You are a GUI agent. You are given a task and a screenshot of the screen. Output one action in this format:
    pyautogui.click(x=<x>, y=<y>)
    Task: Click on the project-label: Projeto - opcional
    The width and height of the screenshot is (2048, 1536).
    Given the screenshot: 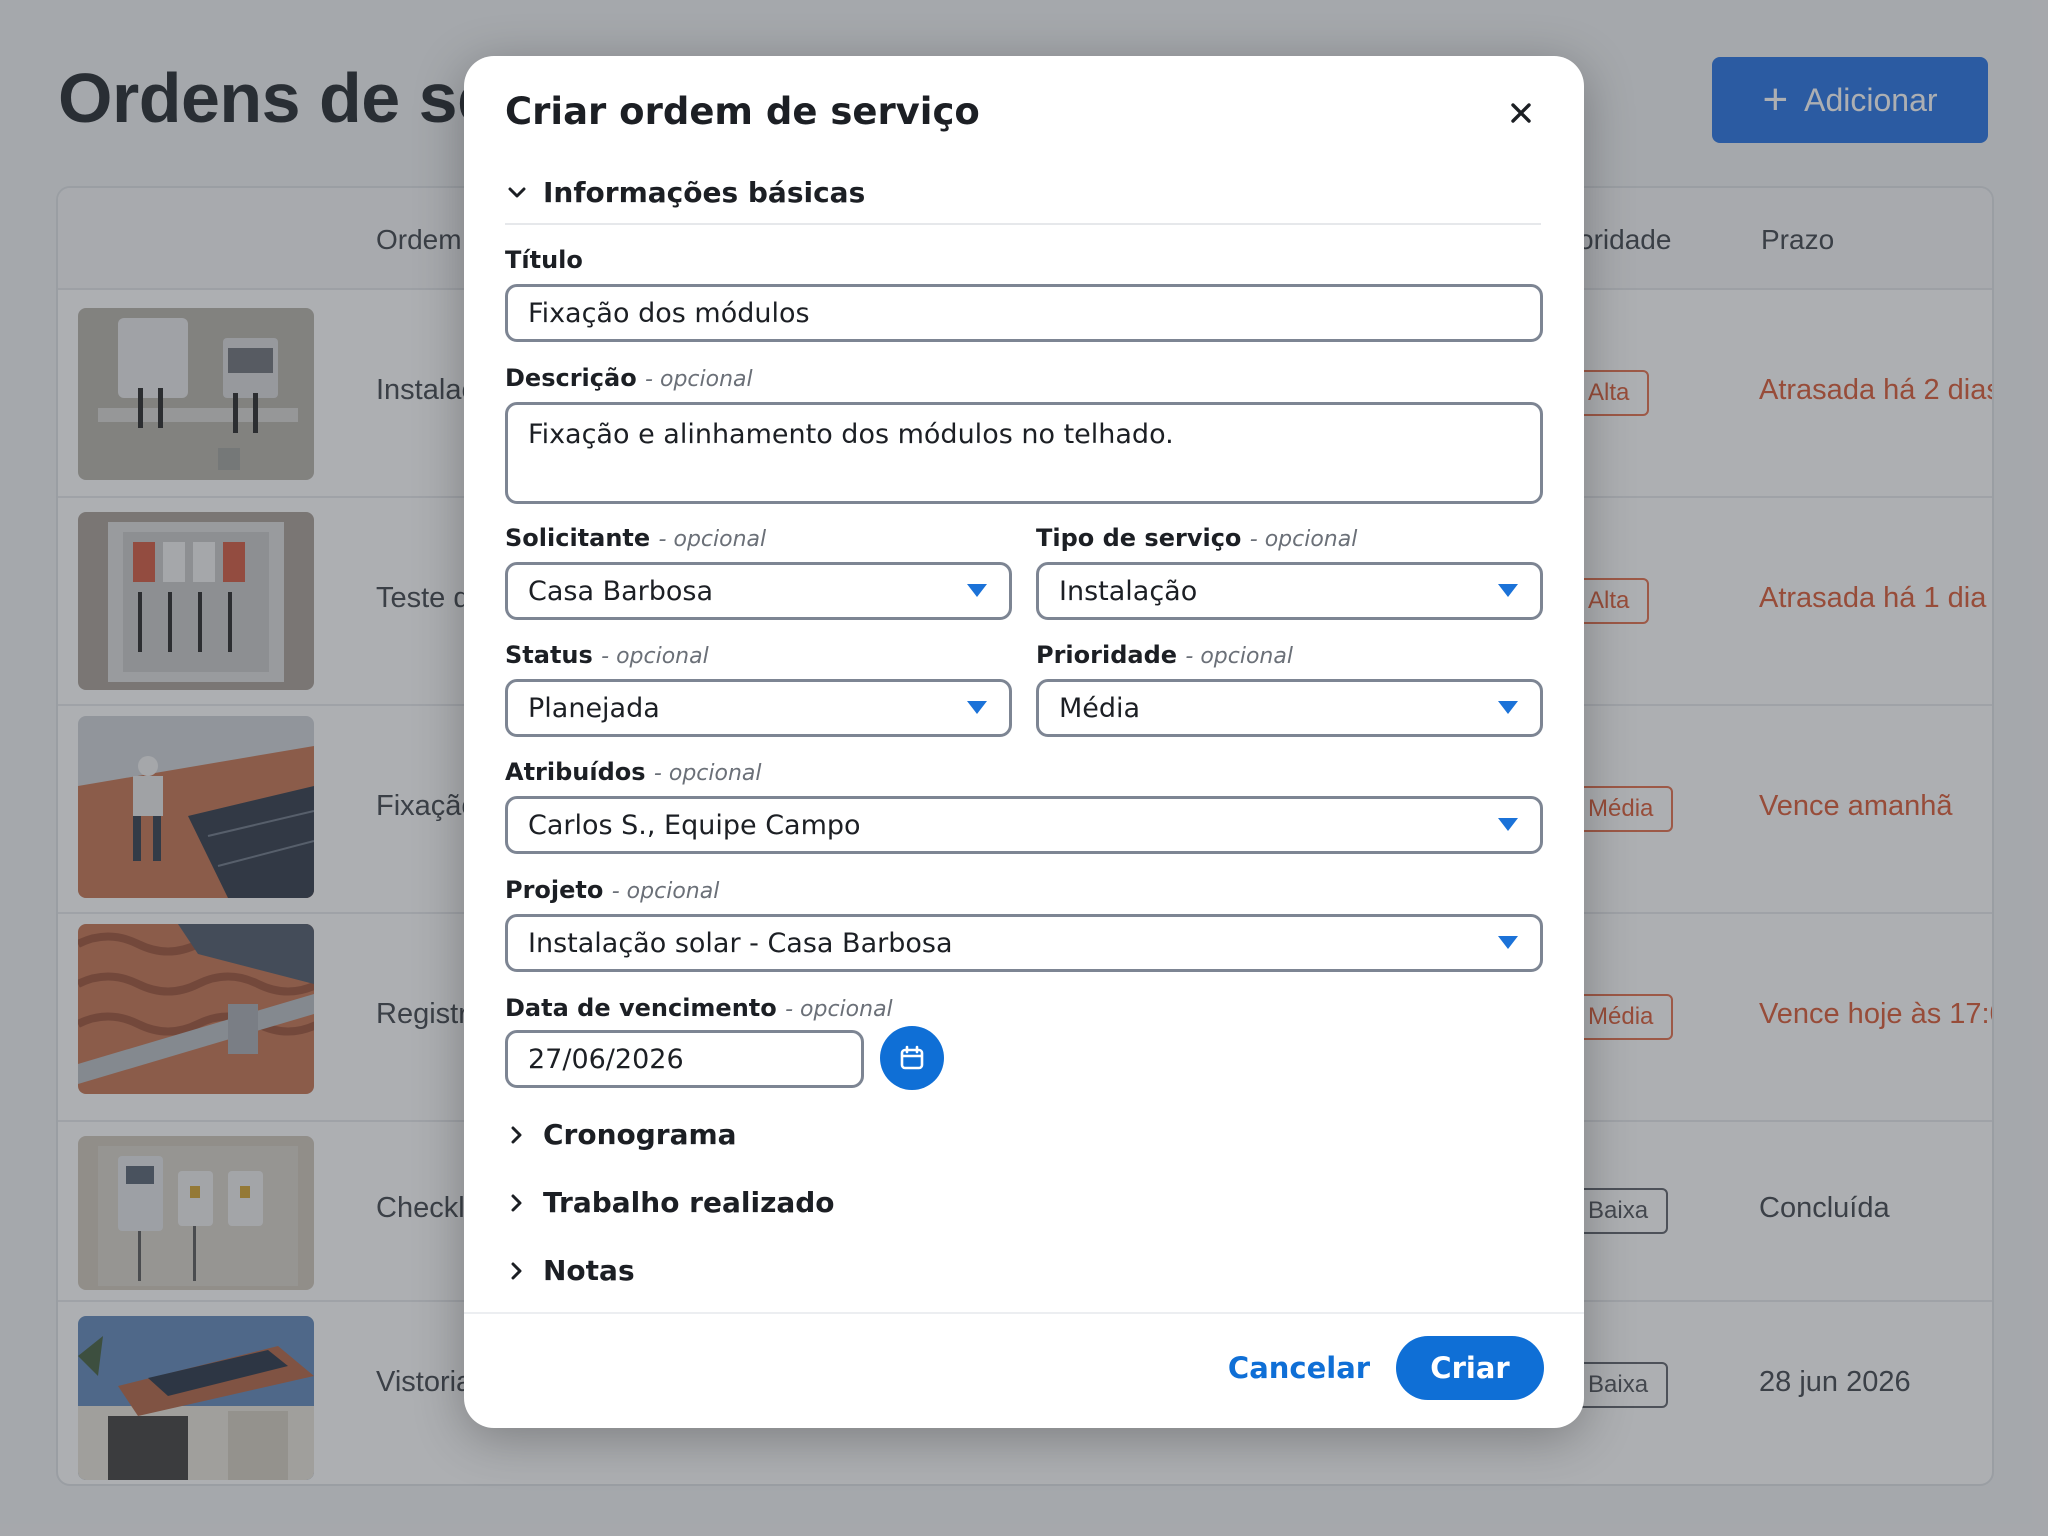 What is the action you would take?
    pyautogui.click(x=612, y=890)
    